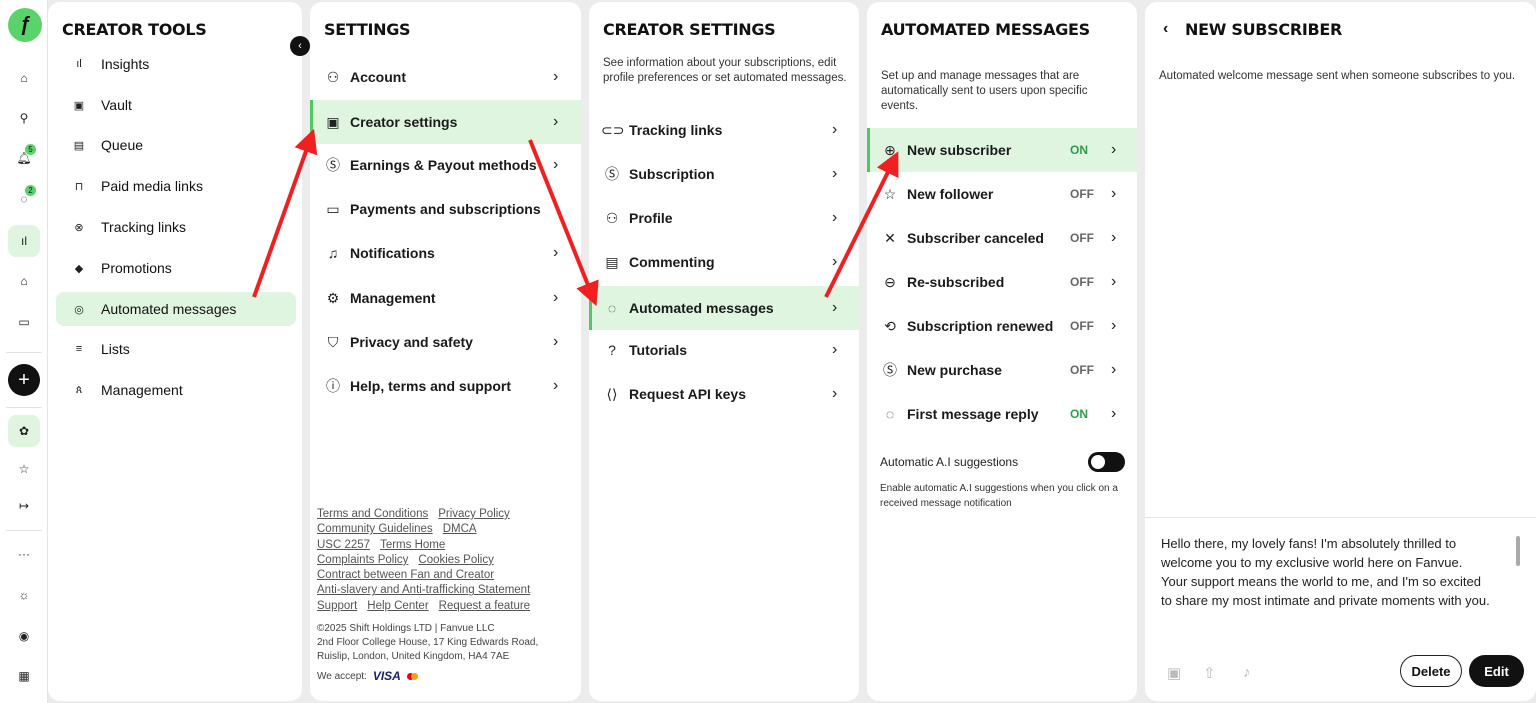 This screenshot has width=1536, height=703. I want to click on ai-suggestions-toggle, so click(1106, 462).